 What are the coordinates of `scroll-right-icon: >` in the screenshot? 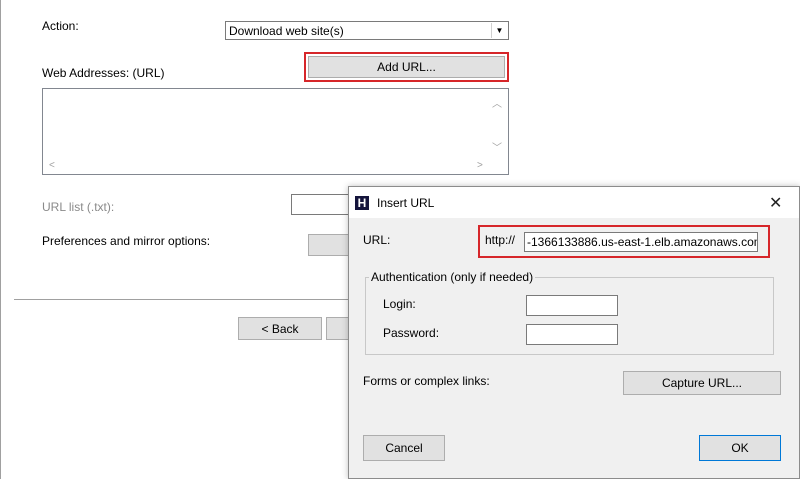 It's located at (480, 165).